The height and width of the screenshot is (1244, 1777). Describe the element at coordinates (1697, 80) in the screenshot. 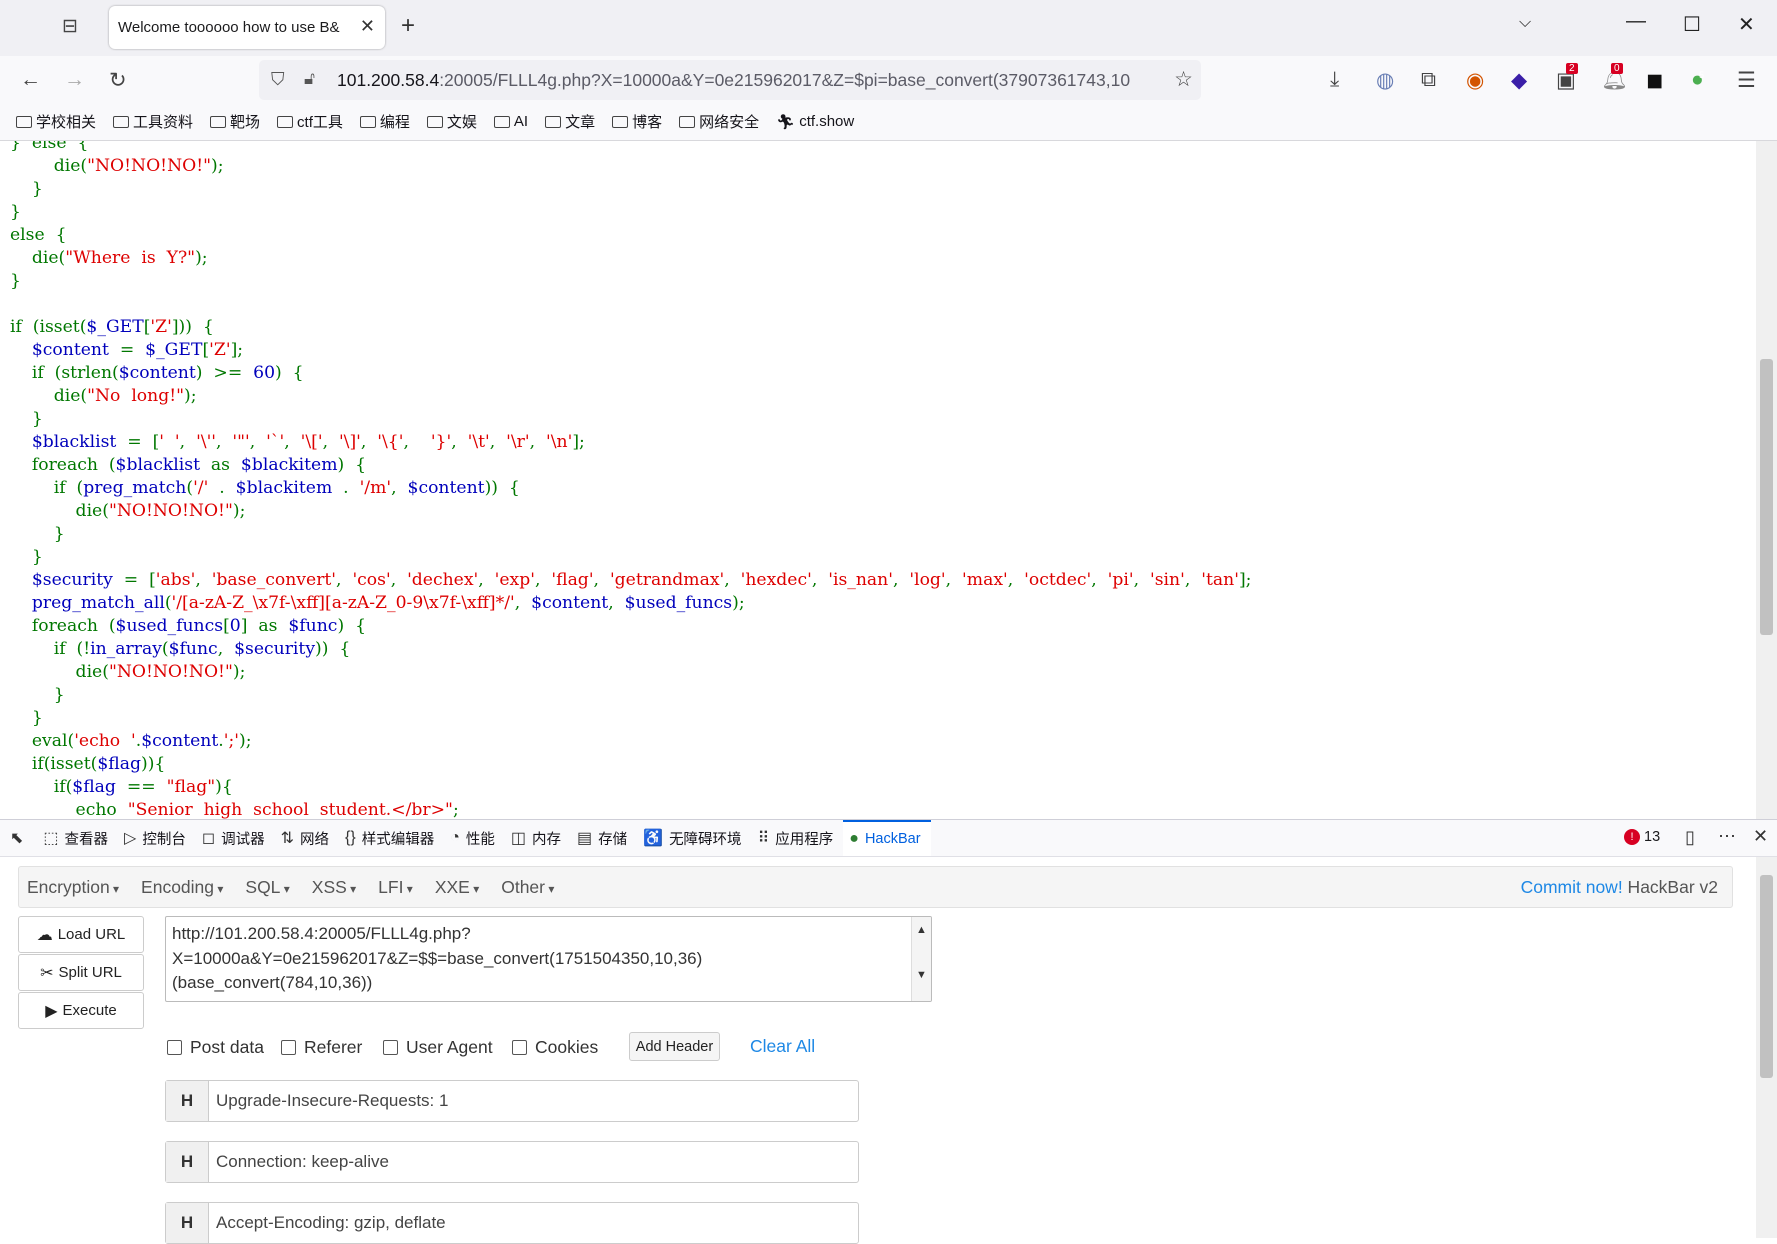

I see `extension-green-icon: ● 5` at that location.